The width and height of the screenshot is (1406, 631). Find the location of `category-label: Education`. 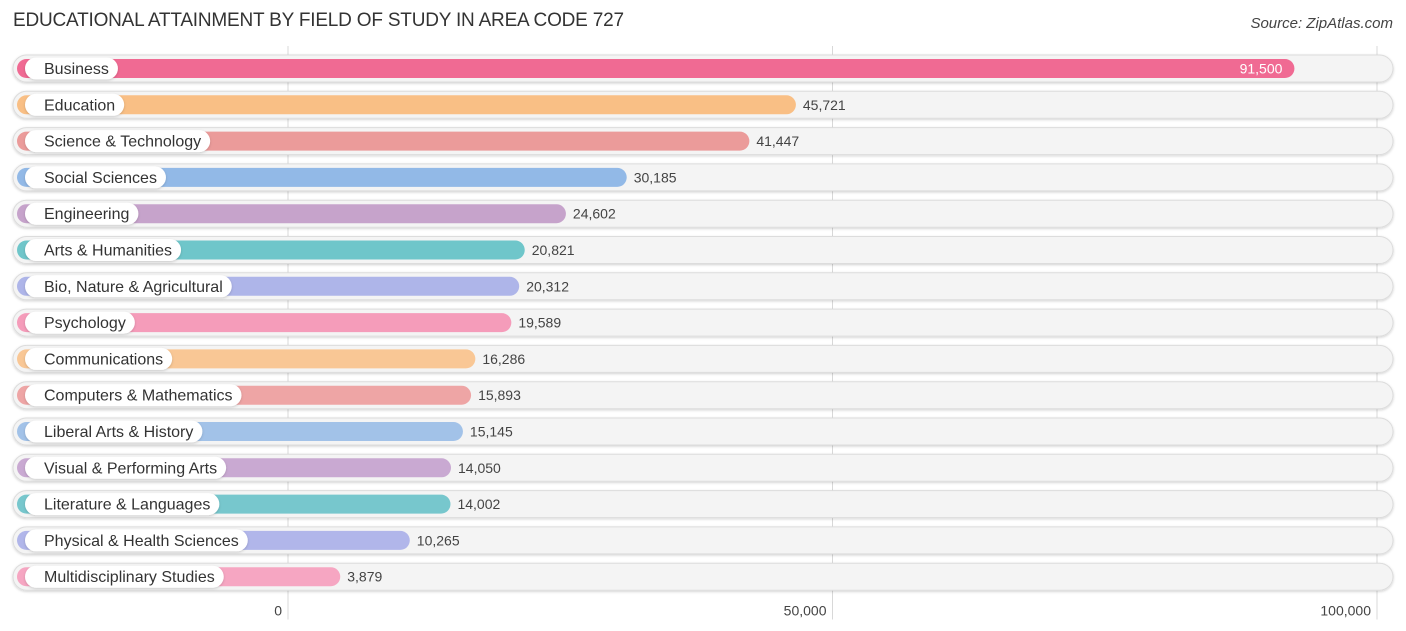

category-label: Education is located at coordinates (79, 105).